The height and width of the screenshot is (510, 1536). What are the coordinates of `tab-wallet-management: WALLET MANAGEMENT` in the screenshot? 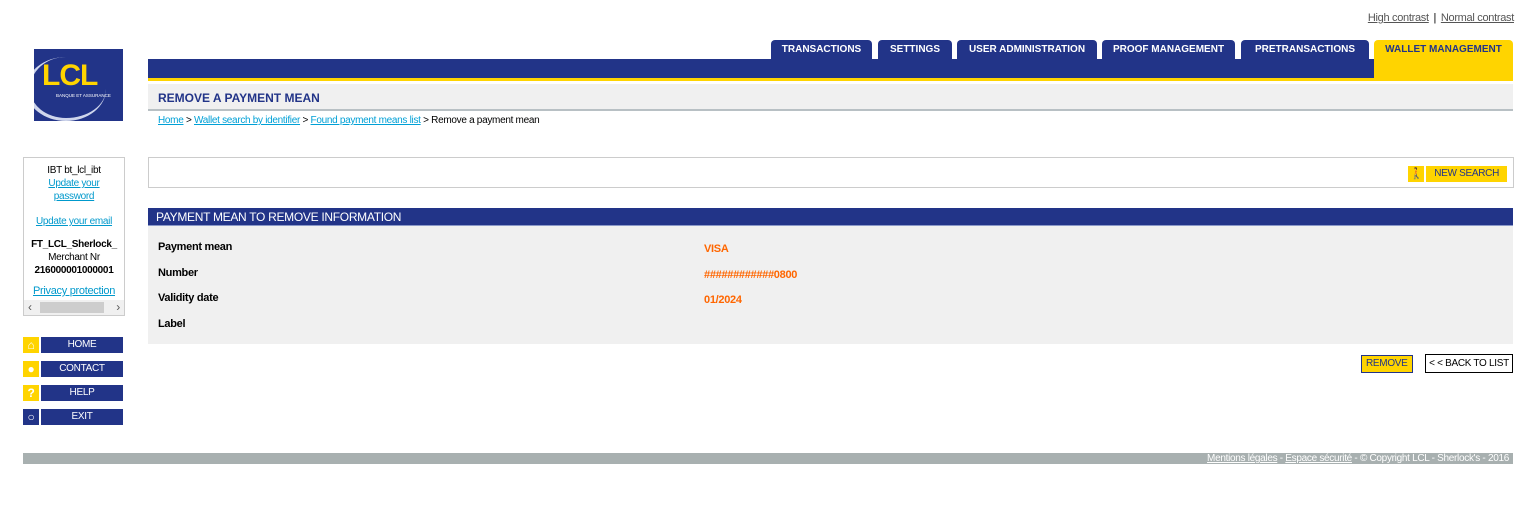 It's located at (1443, 59).